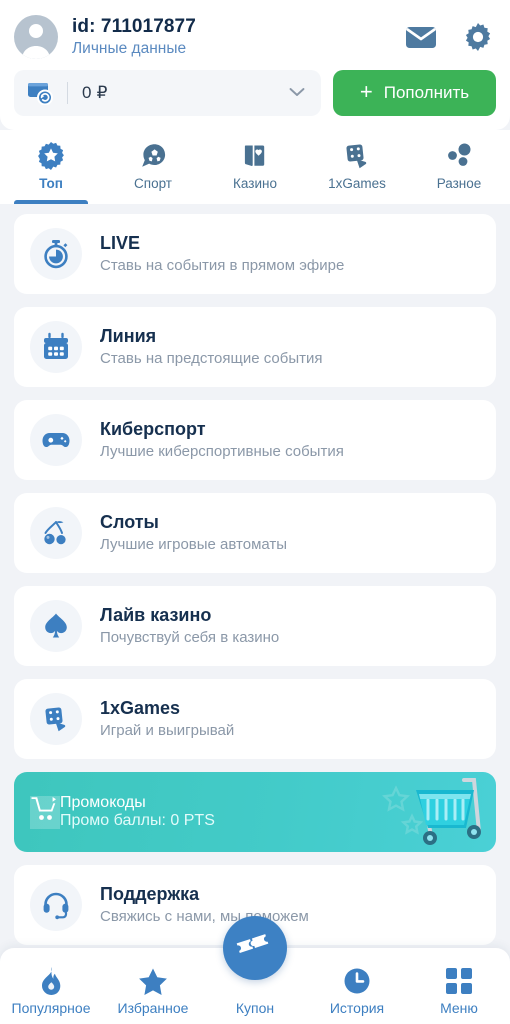  Describe the element at coordinates (255, 812) in the screenshot. I see `promo-codes-banner: Промокоды Промо баллы: 0 PTS` at that location.